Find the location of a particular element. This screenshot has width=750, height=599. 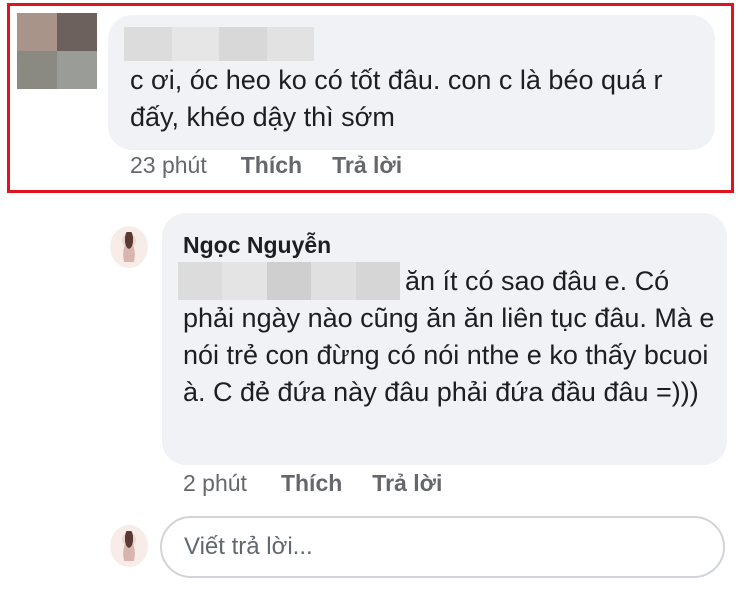

reply-text-line1: ăn ít có sao đâu e. is located at coordinates (516, 281).